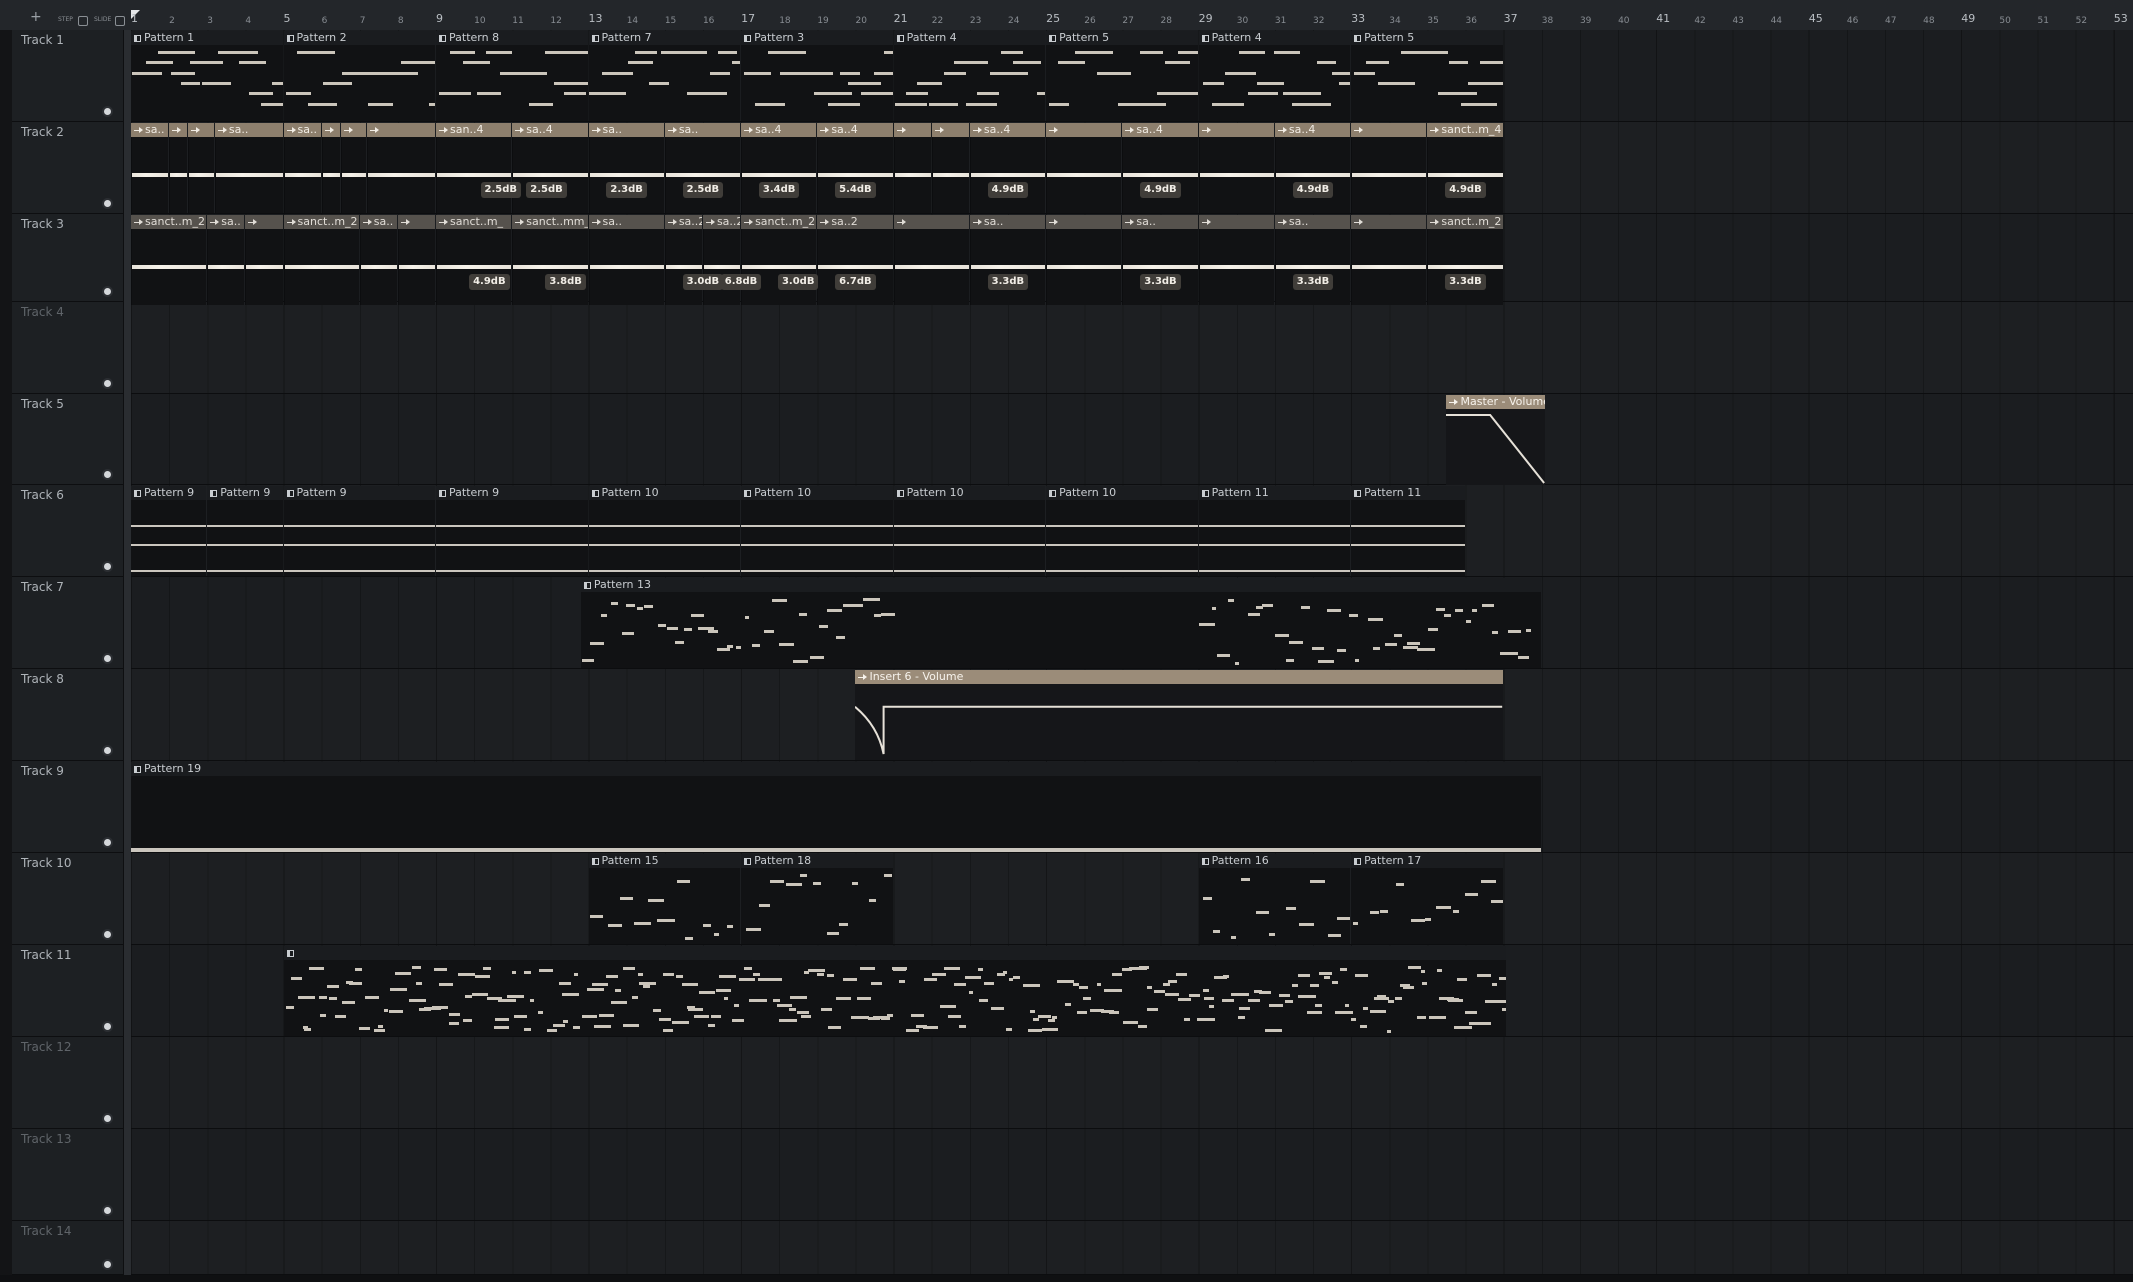 Image resolution: width=2133 pixels, height=1282 pixels. I want to click on track-header: Track 13, so click(67, 1175).